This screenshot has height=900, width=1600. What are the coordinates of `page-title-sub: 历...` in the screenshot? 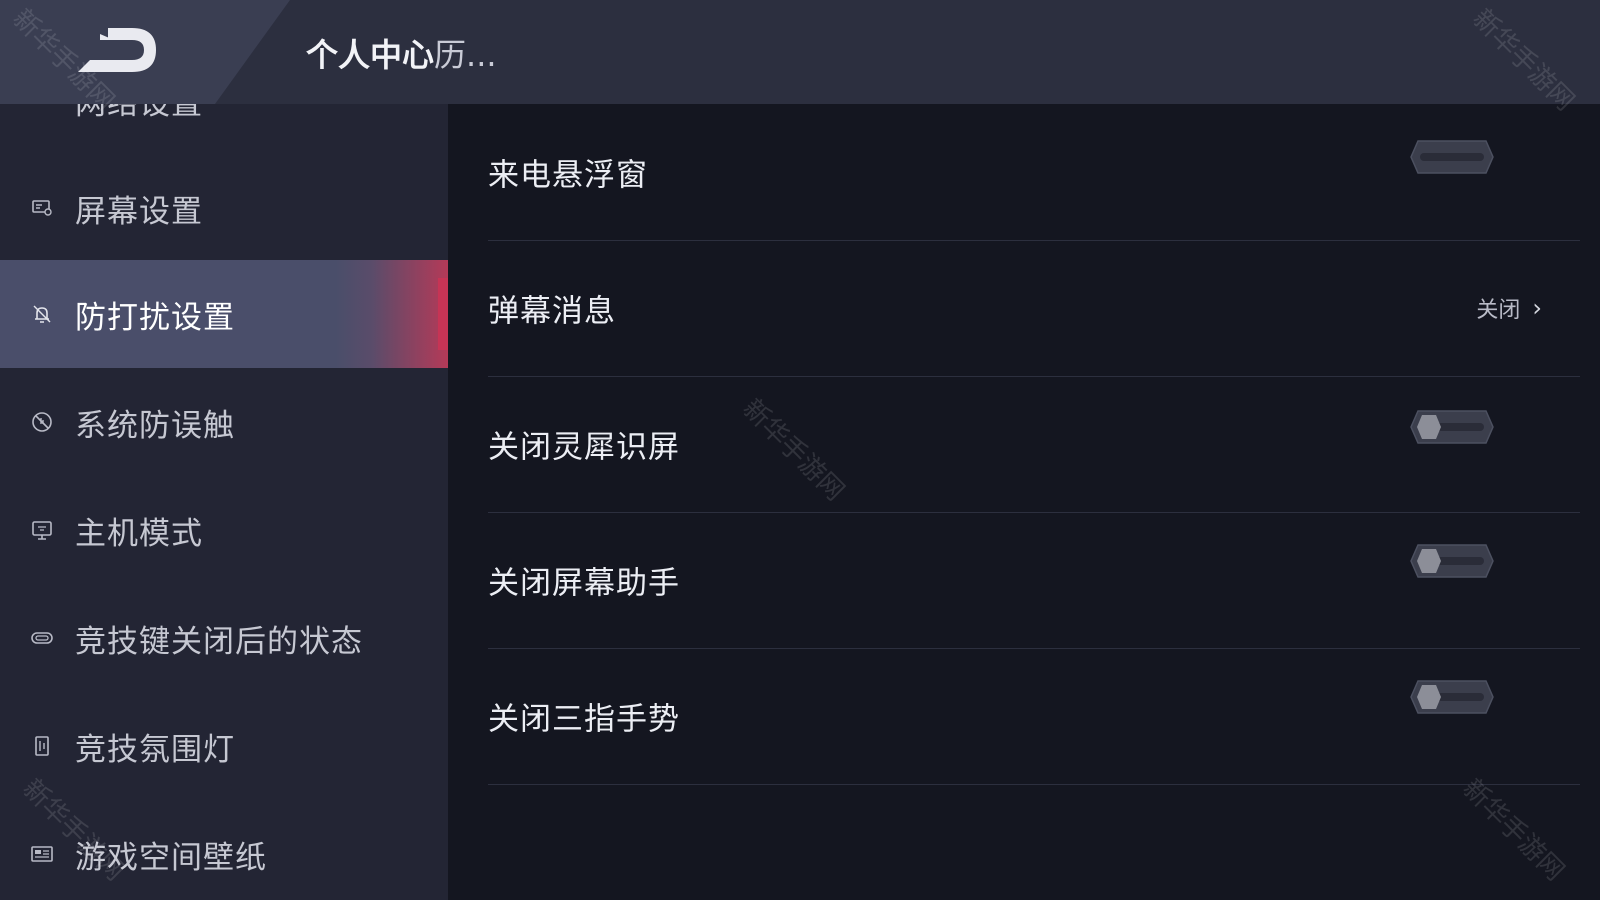 It's located at (465, 55).